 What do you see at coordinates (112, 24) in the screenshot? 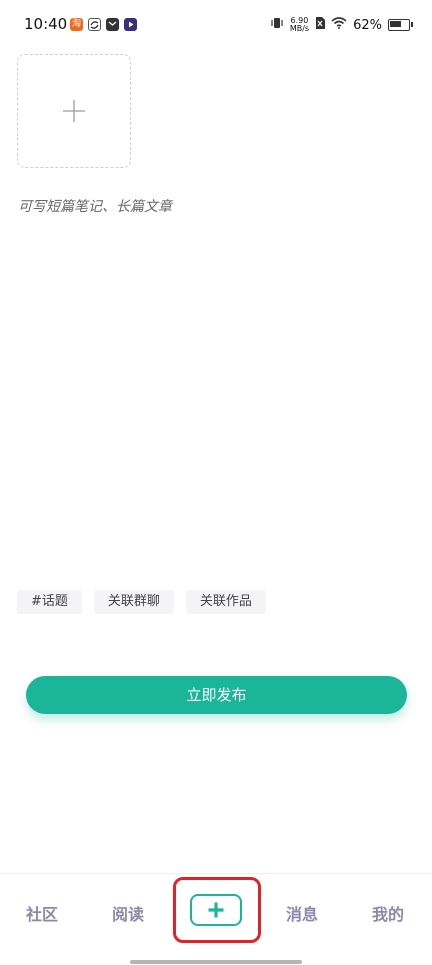
I see `mail-notification-icon` at bounding box center [112, 24].